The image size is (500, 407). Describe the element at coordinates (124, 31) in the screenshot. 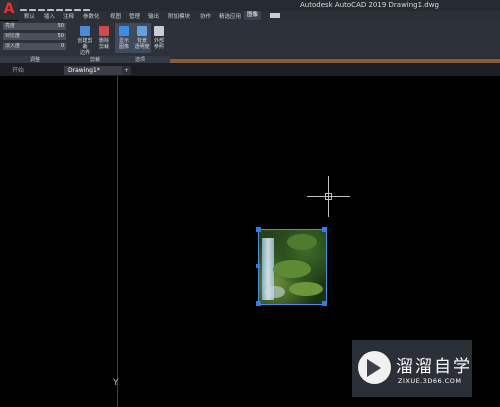

I see `show-image-icon` at that location.